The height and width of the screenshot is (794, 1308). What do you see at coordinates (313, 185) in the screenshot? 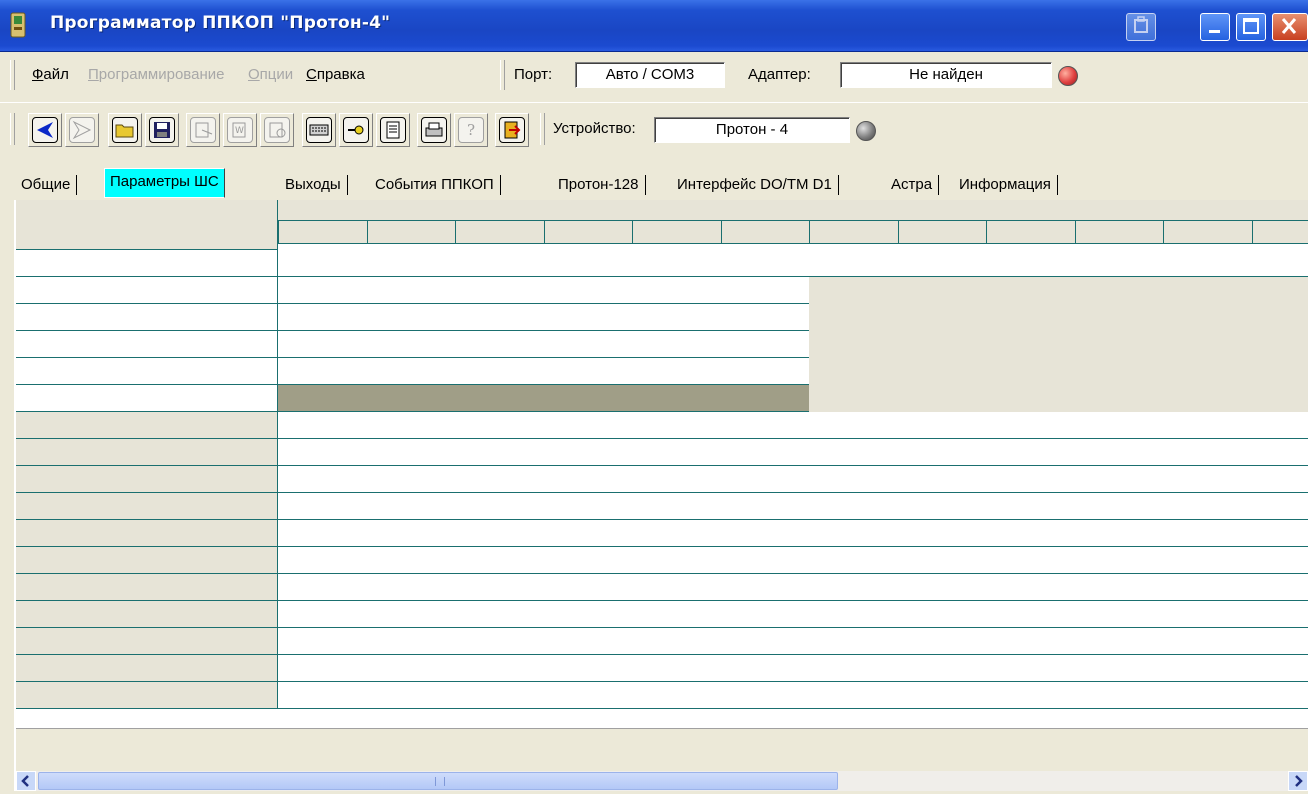
I see `tab-outputs: Выходы` at bounding box center [313, 185].